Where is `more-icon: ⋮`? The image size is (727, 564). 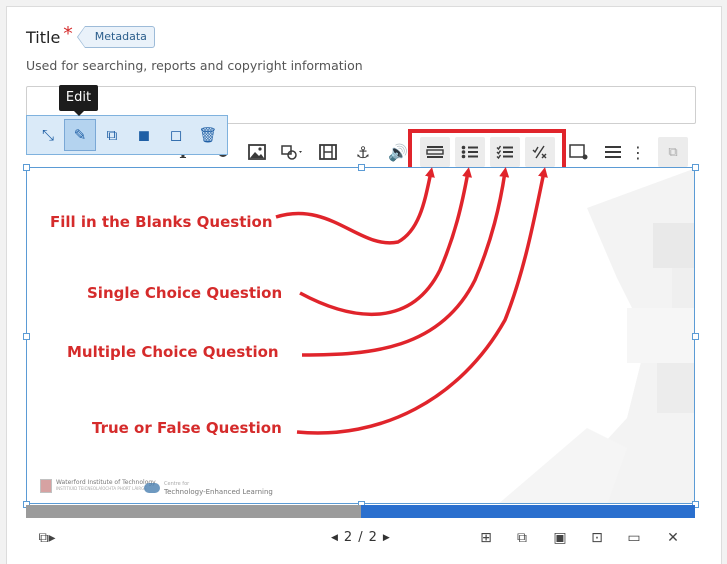
more-icon: ⋮ is located at coordinates (638, 152).